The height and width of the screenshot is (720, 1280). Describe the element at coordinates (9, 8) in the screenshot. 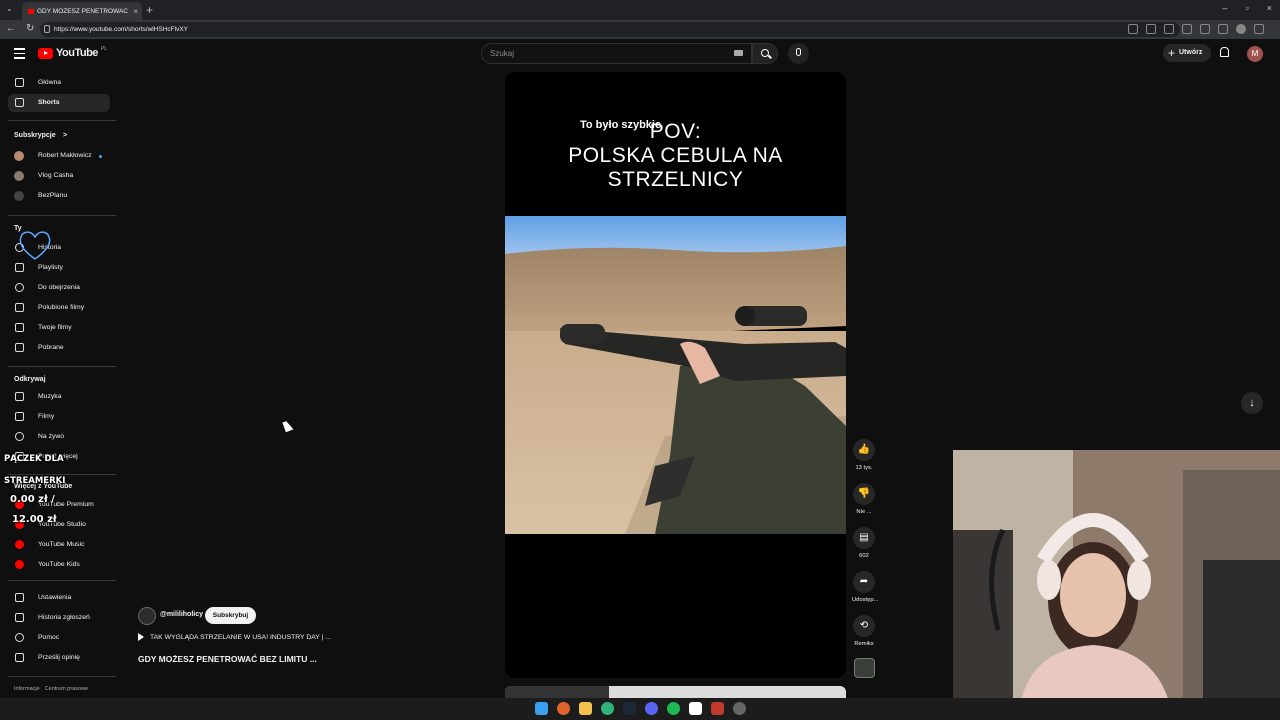

I see `tab-list-icon: ⌄` at that location.